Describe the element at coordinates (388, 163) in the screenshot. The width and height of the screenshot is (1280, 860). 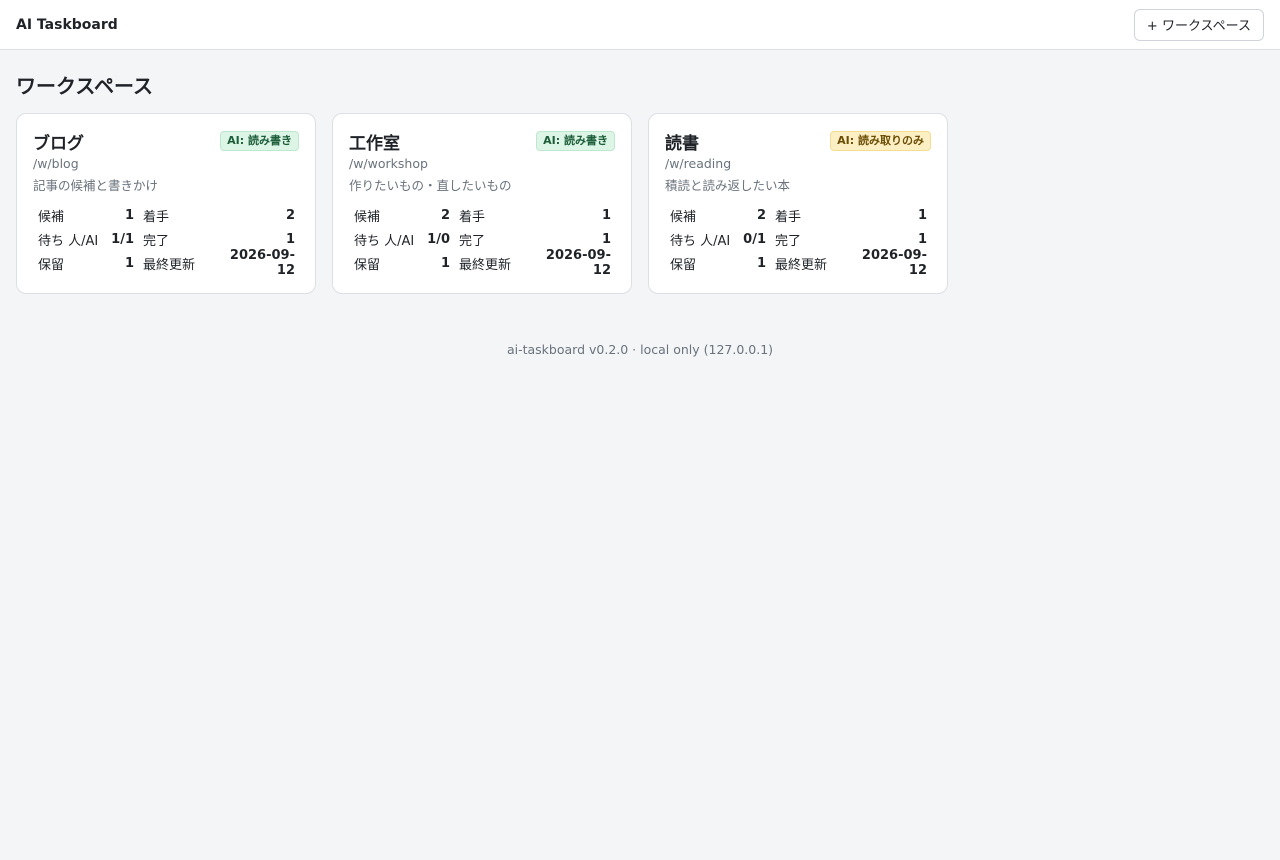
I see `workspace-path: /w/workshop` at that location.